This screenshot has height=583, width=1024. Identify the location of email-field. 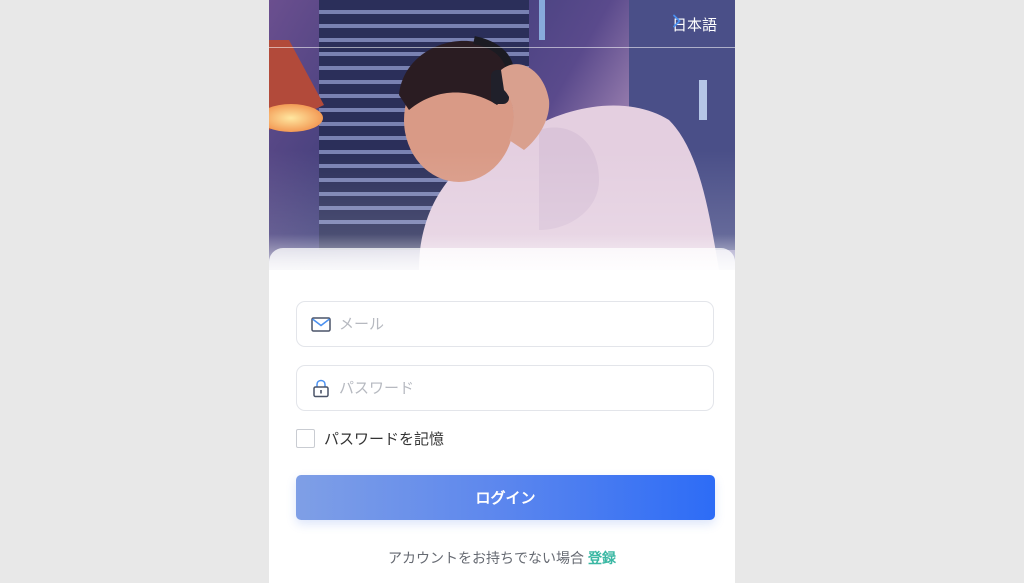
(505, 324).